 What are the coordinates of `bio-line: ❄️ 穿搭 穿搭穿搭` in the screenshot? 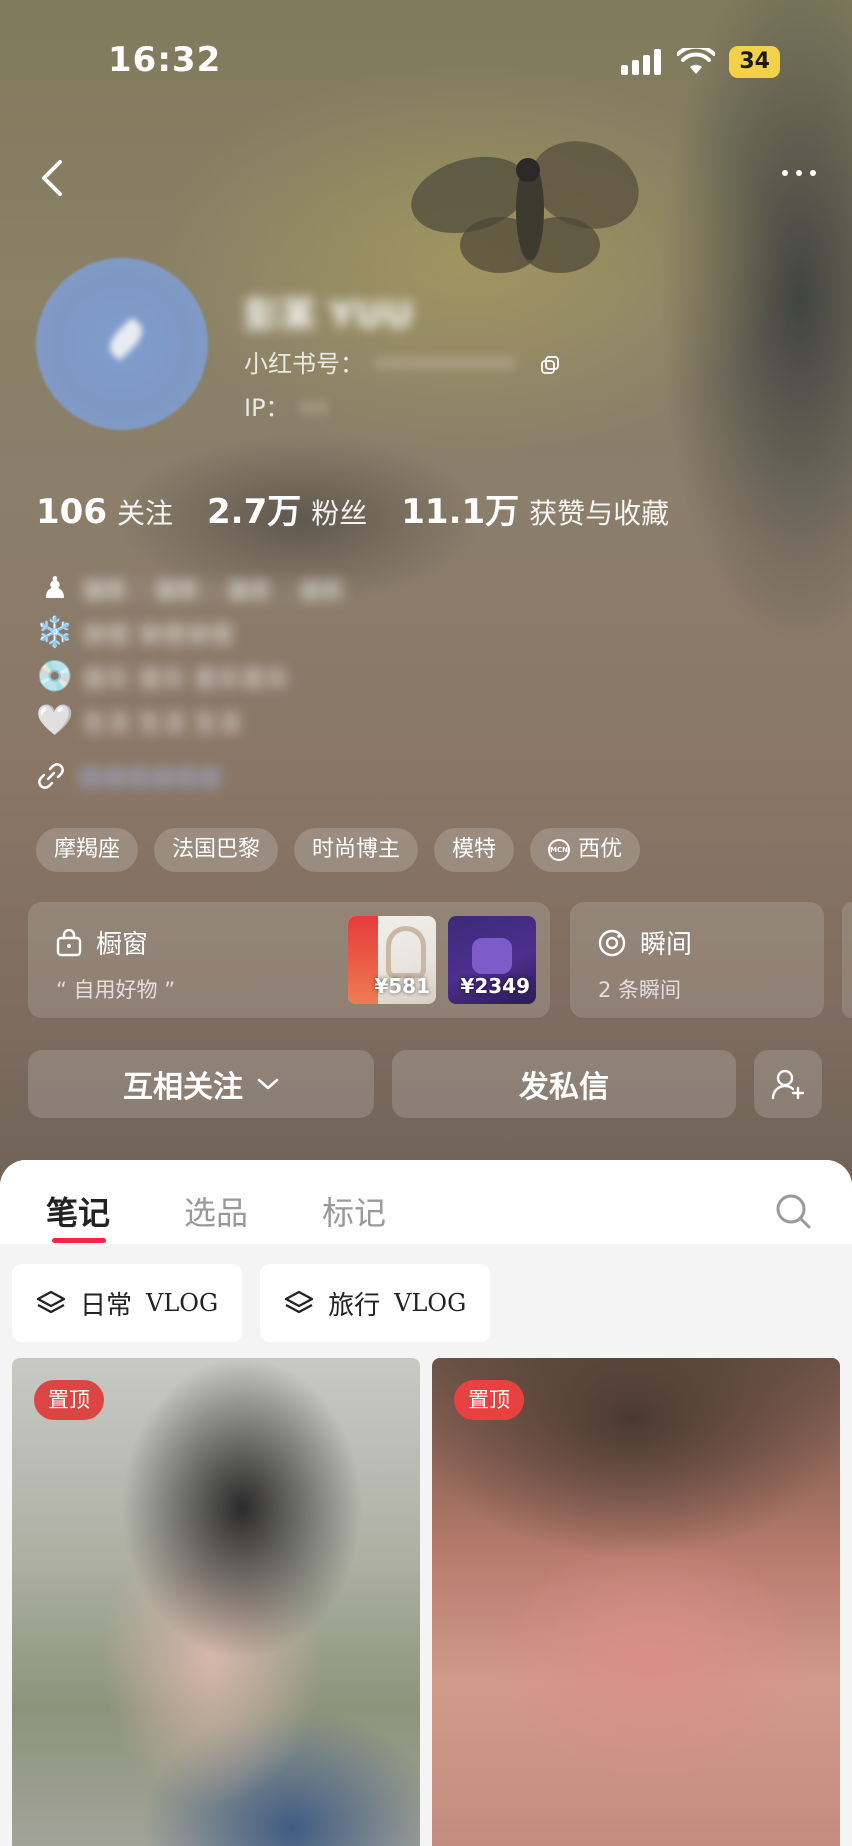 It's located at (135, 632).